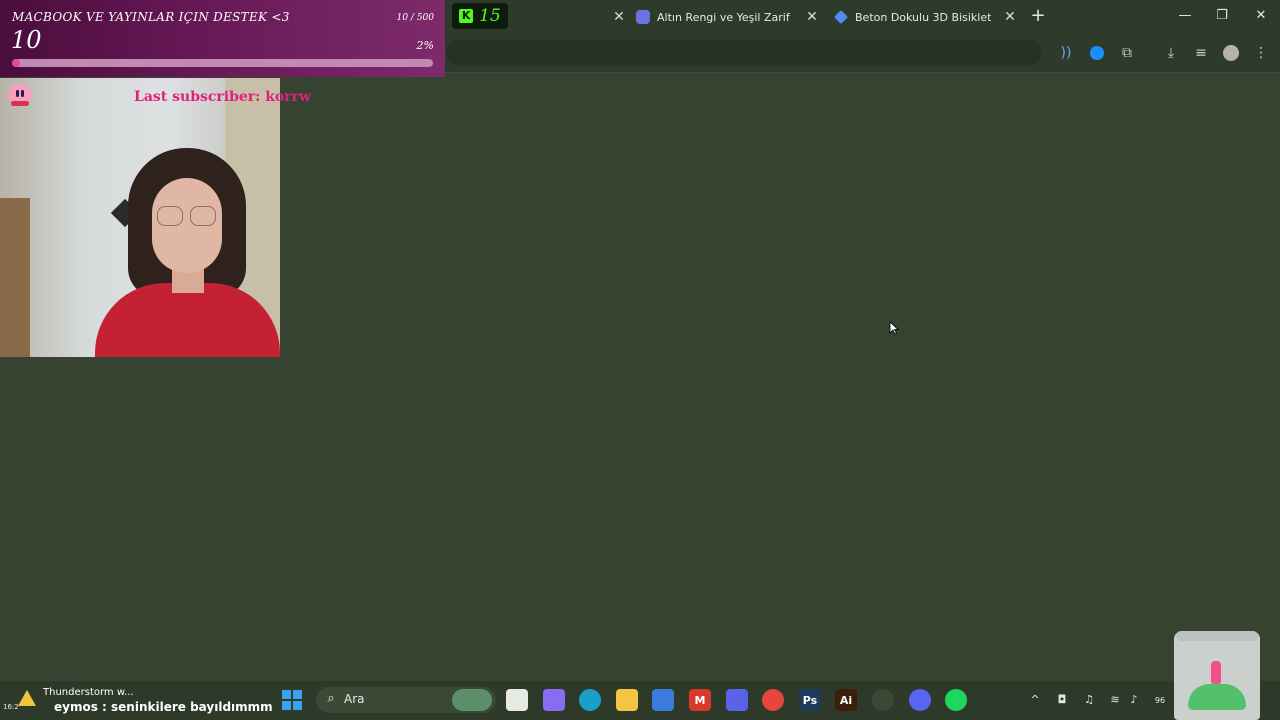  I want to click on kick-viewer-badge: K 15, so click(480, 16).